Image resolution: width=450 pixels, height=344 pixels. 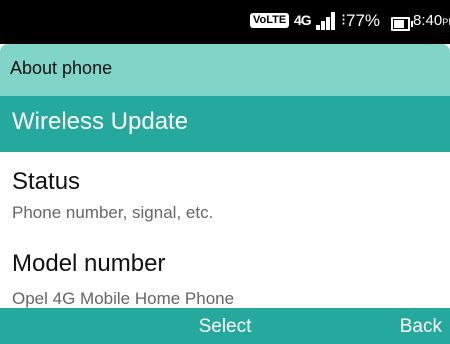 I want to click on select-softkey: Select, so click(x=225, y=327).